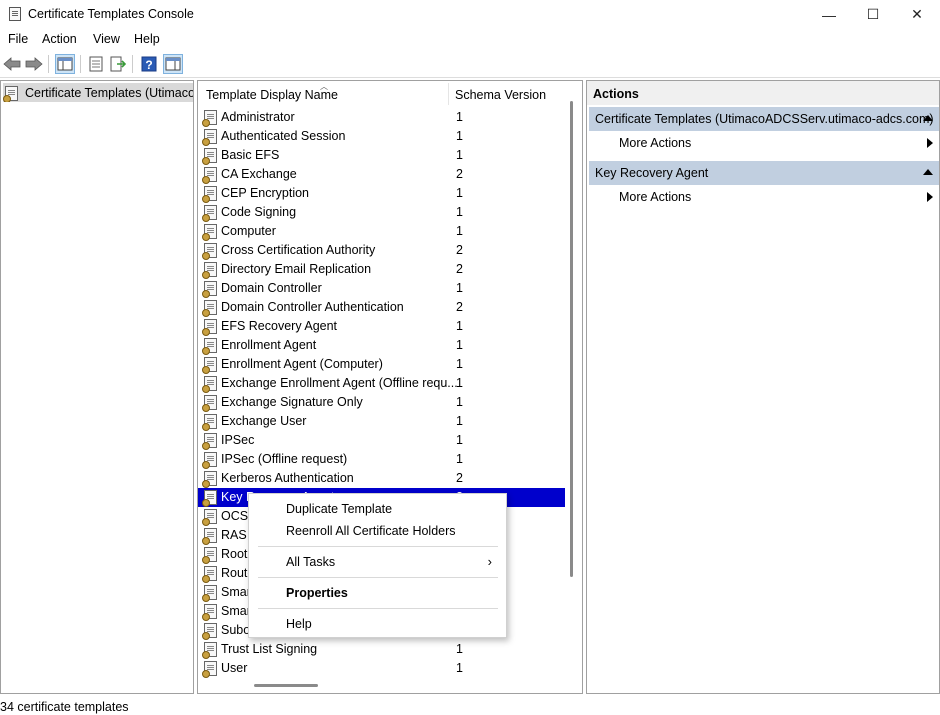 This screenshot has width=940, height=715. What do you see at coordinates (500, 95) in the screenshot?
I see `column-schema-version: Schema Version` at bounding box center [500, 95].